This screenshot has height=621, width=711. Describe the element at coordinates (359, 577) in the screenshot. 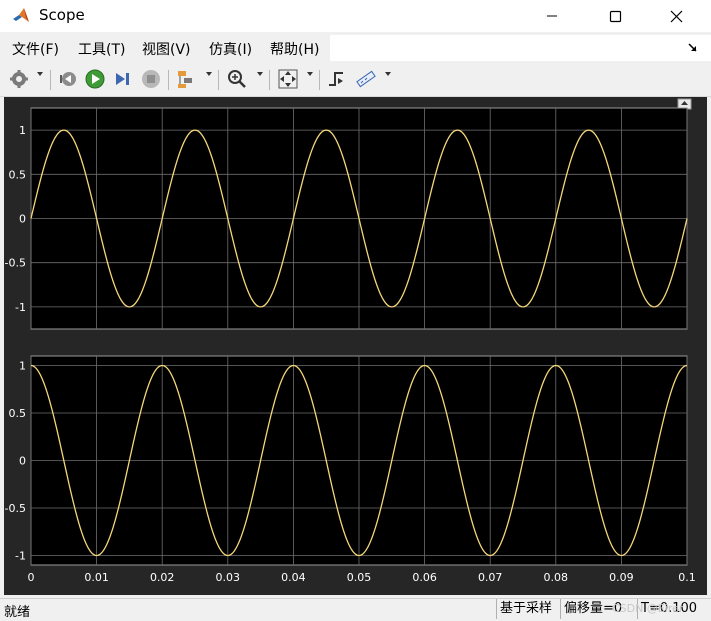

I see `xtick-label: 0.05` at that location.